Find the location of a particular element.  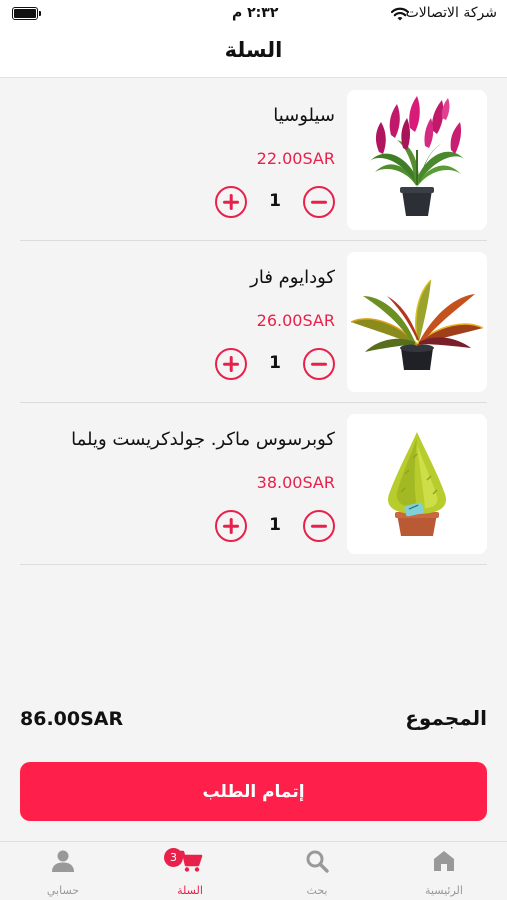

nav-label: بحث is located at coordinates (317, 890).